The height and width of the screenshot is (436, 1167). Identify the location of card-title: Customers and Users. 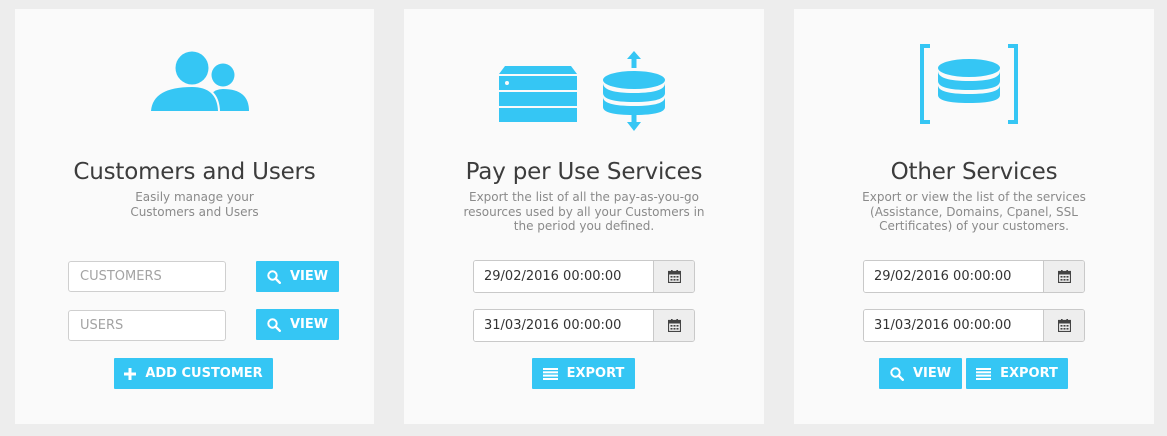
(194, 172).